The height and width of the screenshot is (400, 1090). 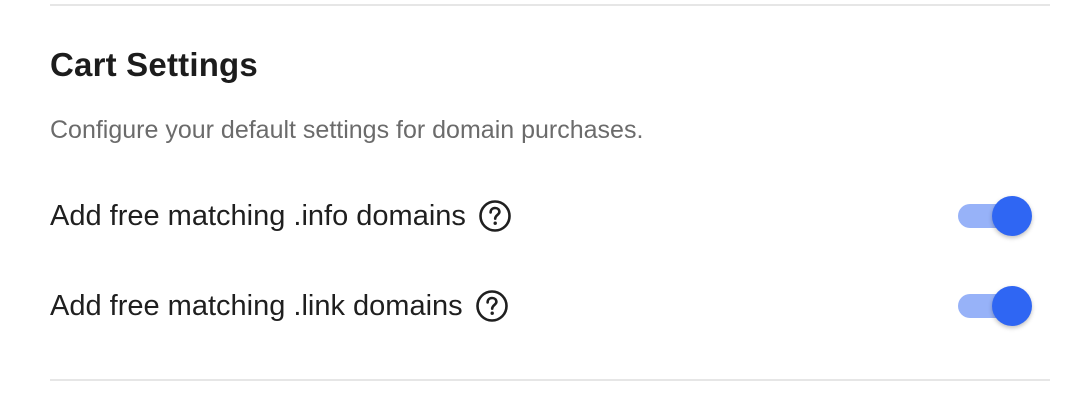 What do you see at coordinates (258, 216) in the screenshot?
I see `setting-label-info-domains: Add free matching .info domains` at bounding box center [258, 216].